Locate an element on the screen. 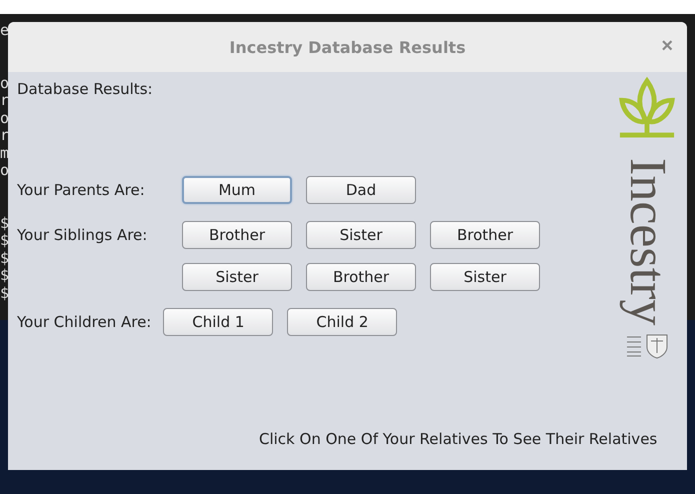 This screenshot has height=494, width=695. group-label: Your Siblings Are: is located at coordinates (82, 235).